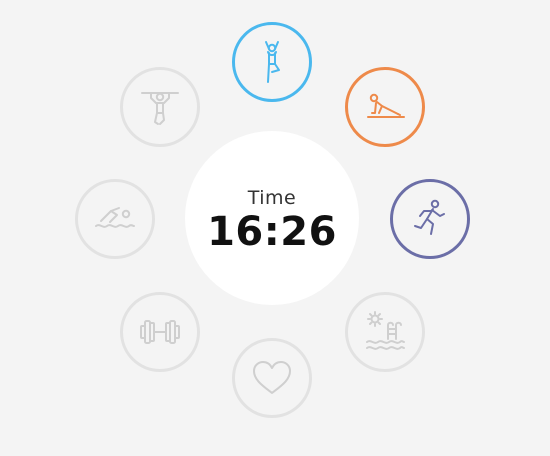 The width and height of the screenshot is (550, 456). What do you see at coordinates (272, 232) in the screenshot?
I see `time-value: 16:26` at bounding box center [272, 232].